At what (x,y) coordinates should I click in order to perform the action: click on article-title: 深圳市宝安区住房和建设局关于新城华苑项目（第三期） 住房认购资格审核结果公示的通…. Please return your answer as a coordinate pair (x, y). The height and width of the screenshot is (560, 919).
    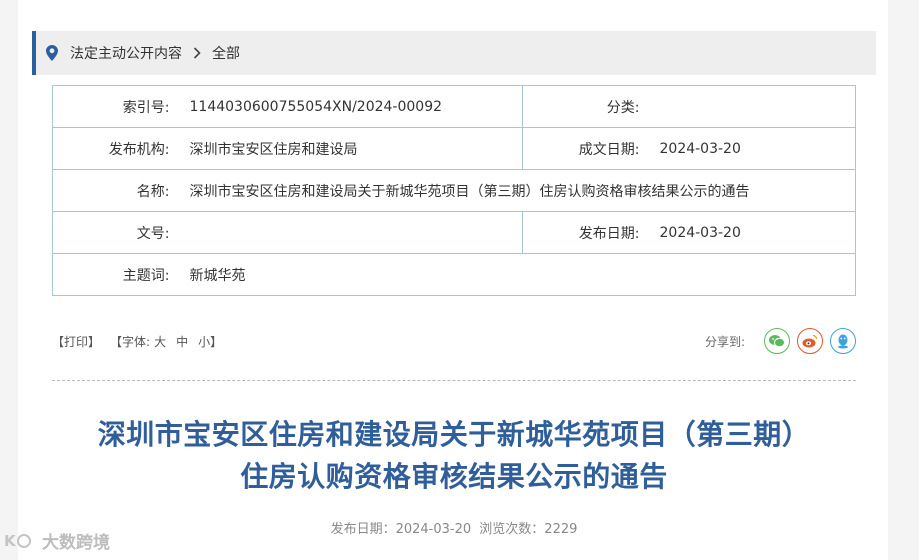
    Looking at the image, I should click on (454, 456).